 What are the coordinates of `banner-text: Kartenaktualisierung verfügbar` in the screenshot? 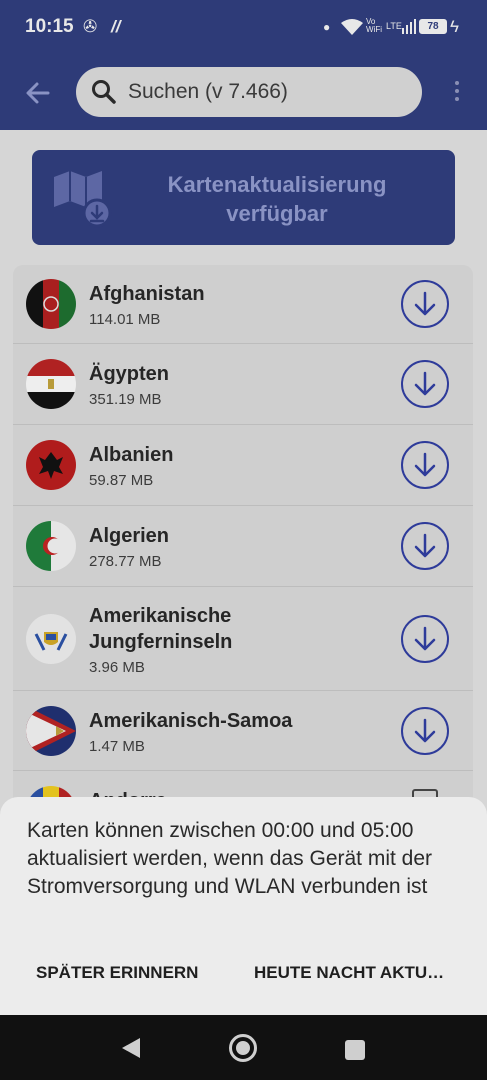 It's located at (277, 199).